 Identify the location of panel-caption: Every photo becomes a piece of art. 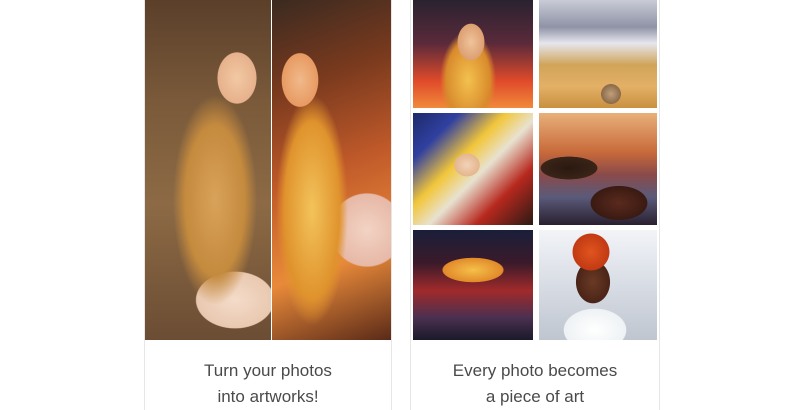
(535, 384).